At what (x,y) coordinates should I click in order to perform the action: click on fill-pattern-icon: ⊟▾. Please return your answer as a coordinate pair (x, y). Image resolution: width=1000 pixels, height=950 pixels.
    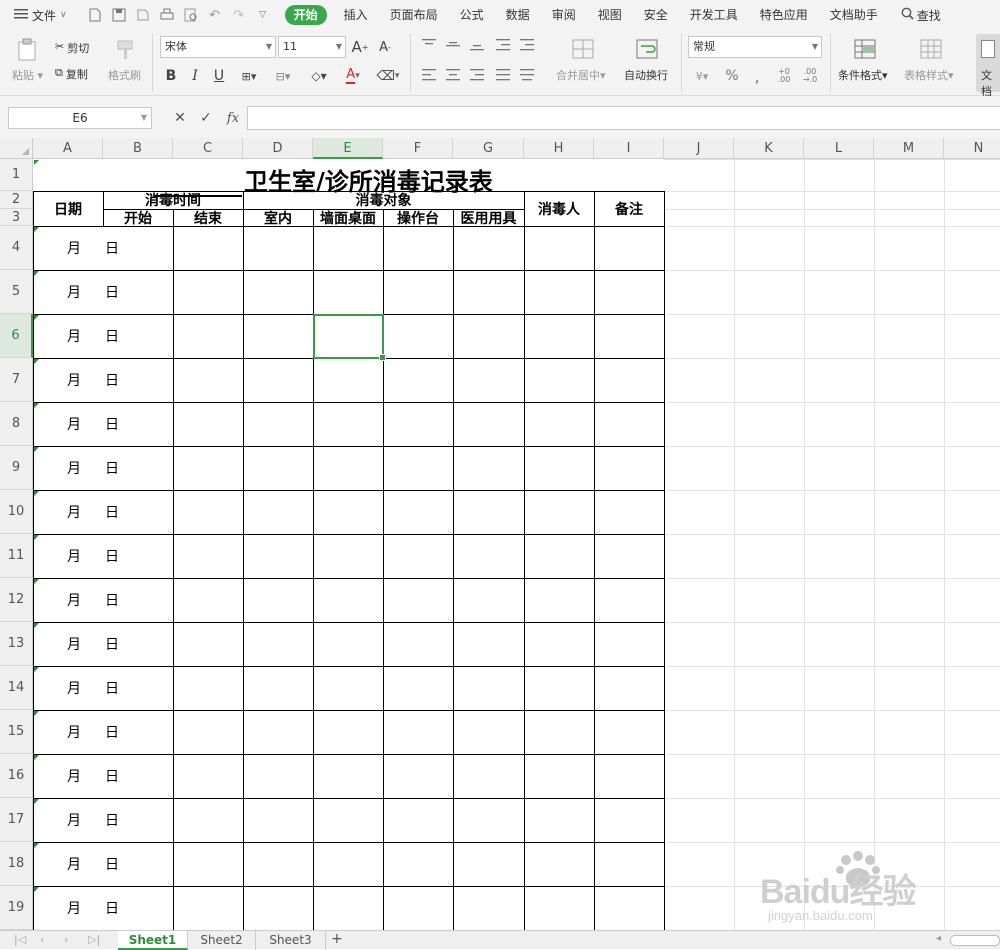
    Looking at the image, I should click on (283, 76).